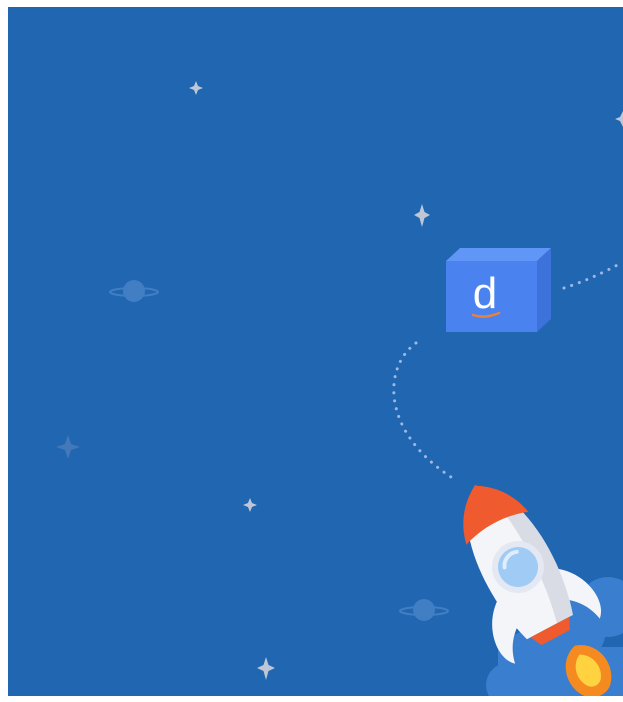  What do you see at coordinates (485, 293) in the screenshot?
I see `logo-letter: d` at bounding box center [485, 293].